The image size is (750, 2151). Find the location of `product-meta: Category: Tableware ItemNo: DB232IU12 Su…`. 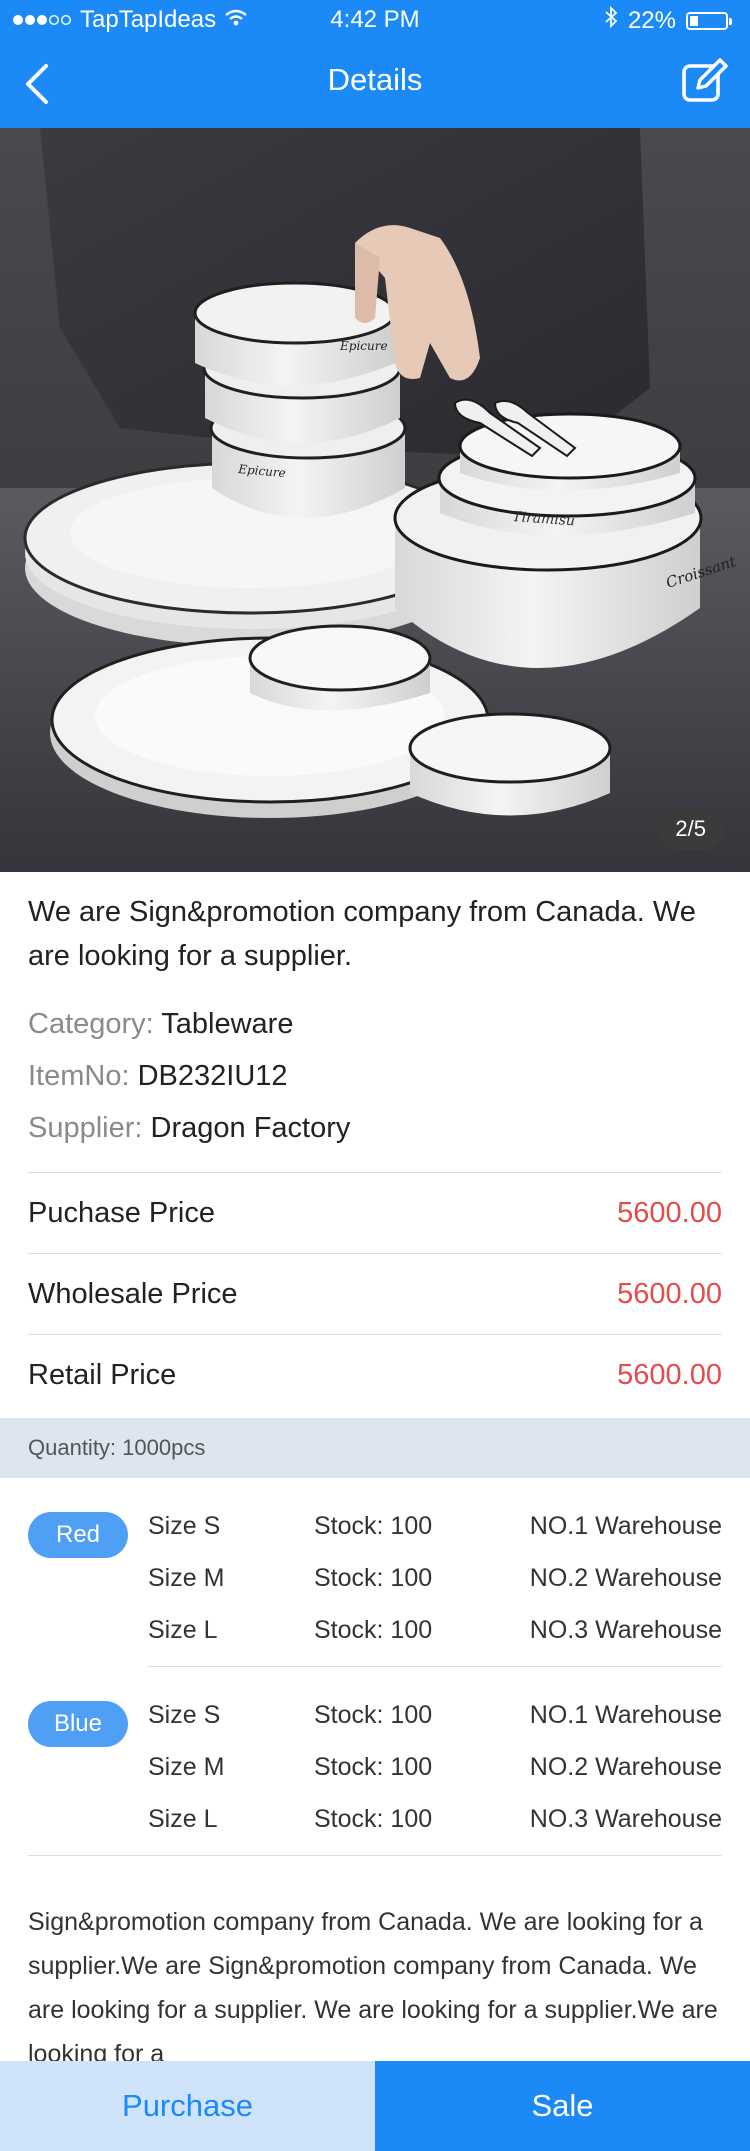

product-meta: Category: Tableware ItemNo: DB232IU12 Su… is located at coordinates (375, 1076).